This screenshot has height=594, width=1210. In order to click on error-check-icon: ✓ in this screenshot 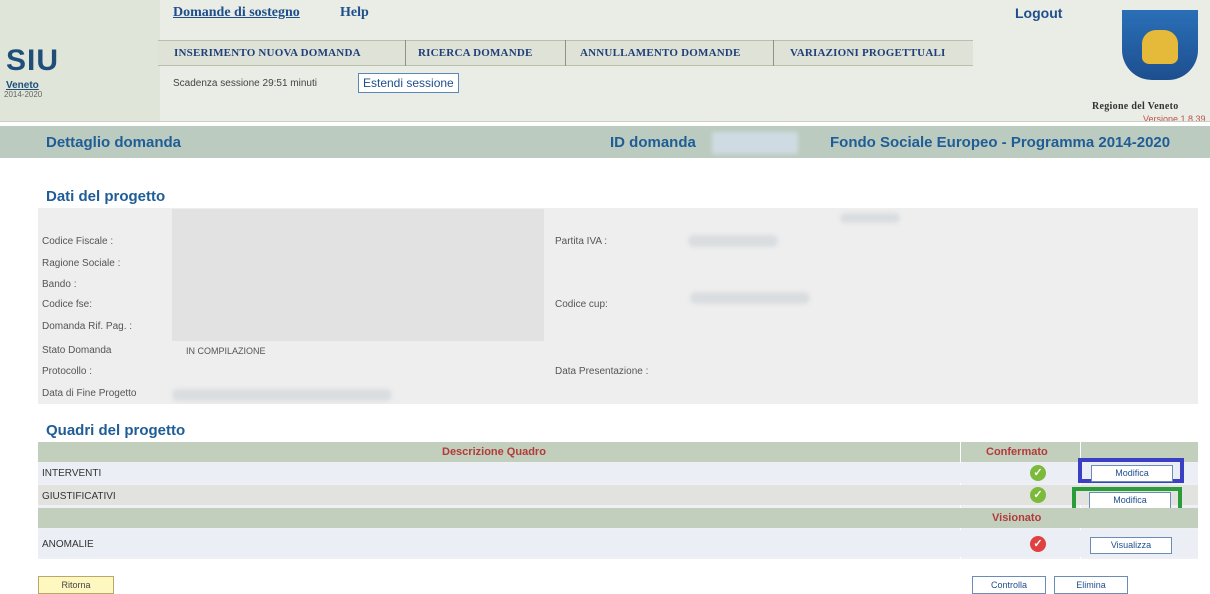, I will do `click(1038, 544)`.